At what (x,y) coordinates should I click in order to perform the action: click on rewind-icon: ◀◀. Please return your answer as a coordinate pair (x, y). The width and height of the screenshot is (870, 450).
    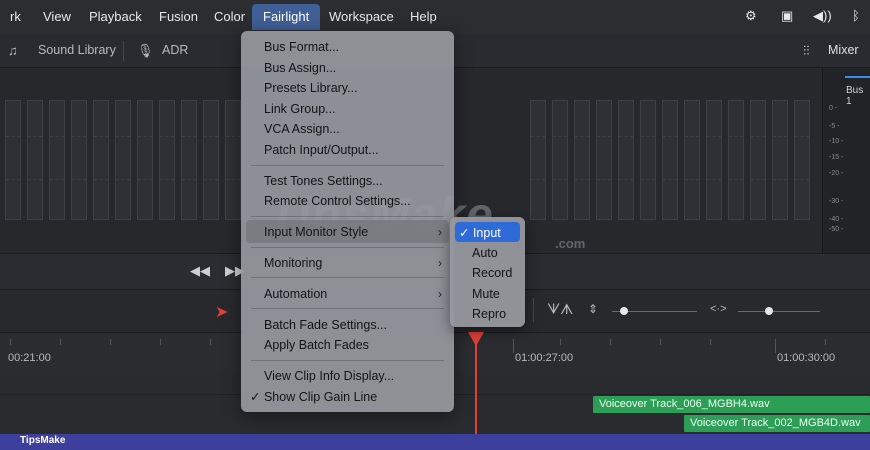
    Looking at the image, I should click on (200, 271).